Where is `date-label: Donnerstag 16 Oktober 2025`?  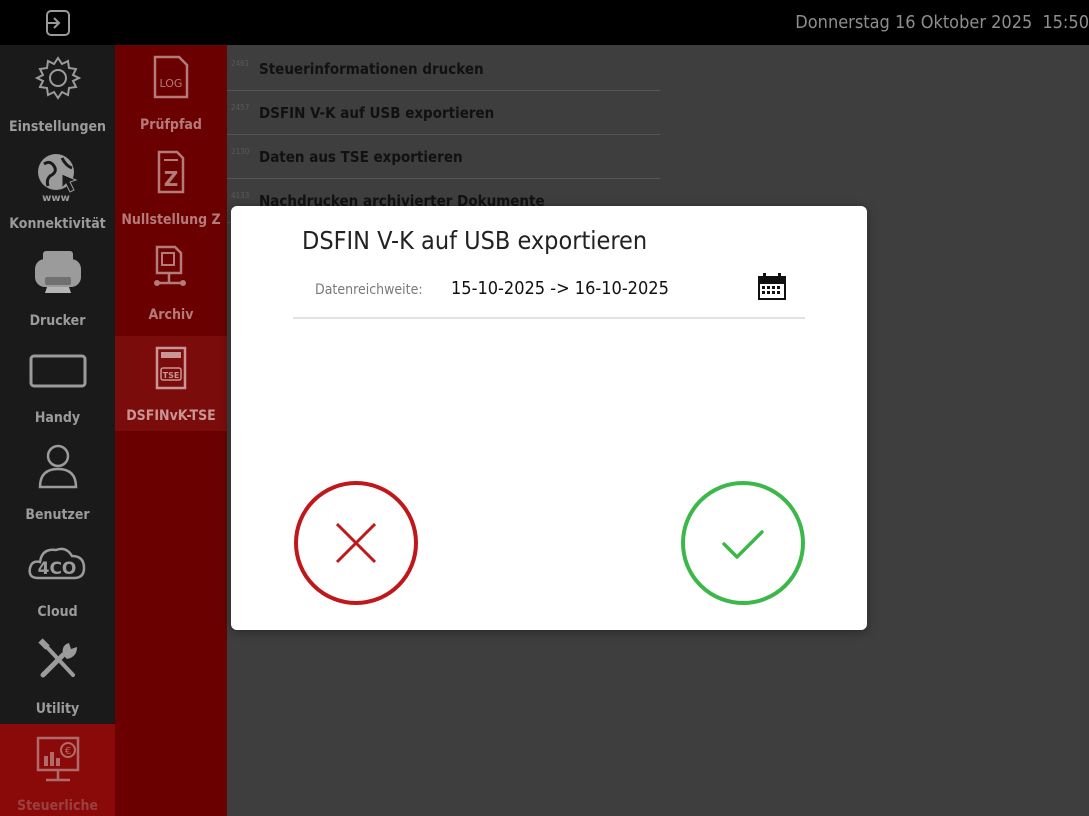
date-label: Donnerstag 16 Oktober 2025 is located at coordinates (914, 22).